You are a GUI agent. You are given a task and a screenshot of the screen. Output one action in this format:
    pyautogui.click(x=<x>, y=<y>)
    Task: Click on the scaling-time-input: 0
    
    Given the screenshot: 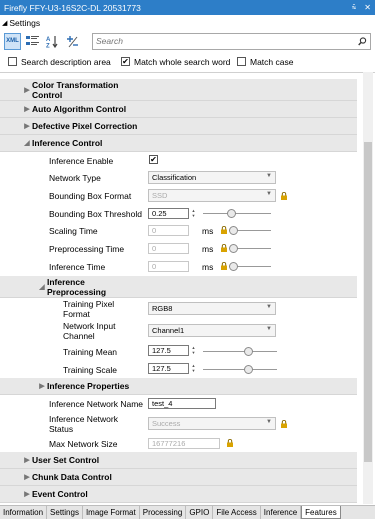 What is the action you would take?
    pyautogui.click(x=168, y=230)
    